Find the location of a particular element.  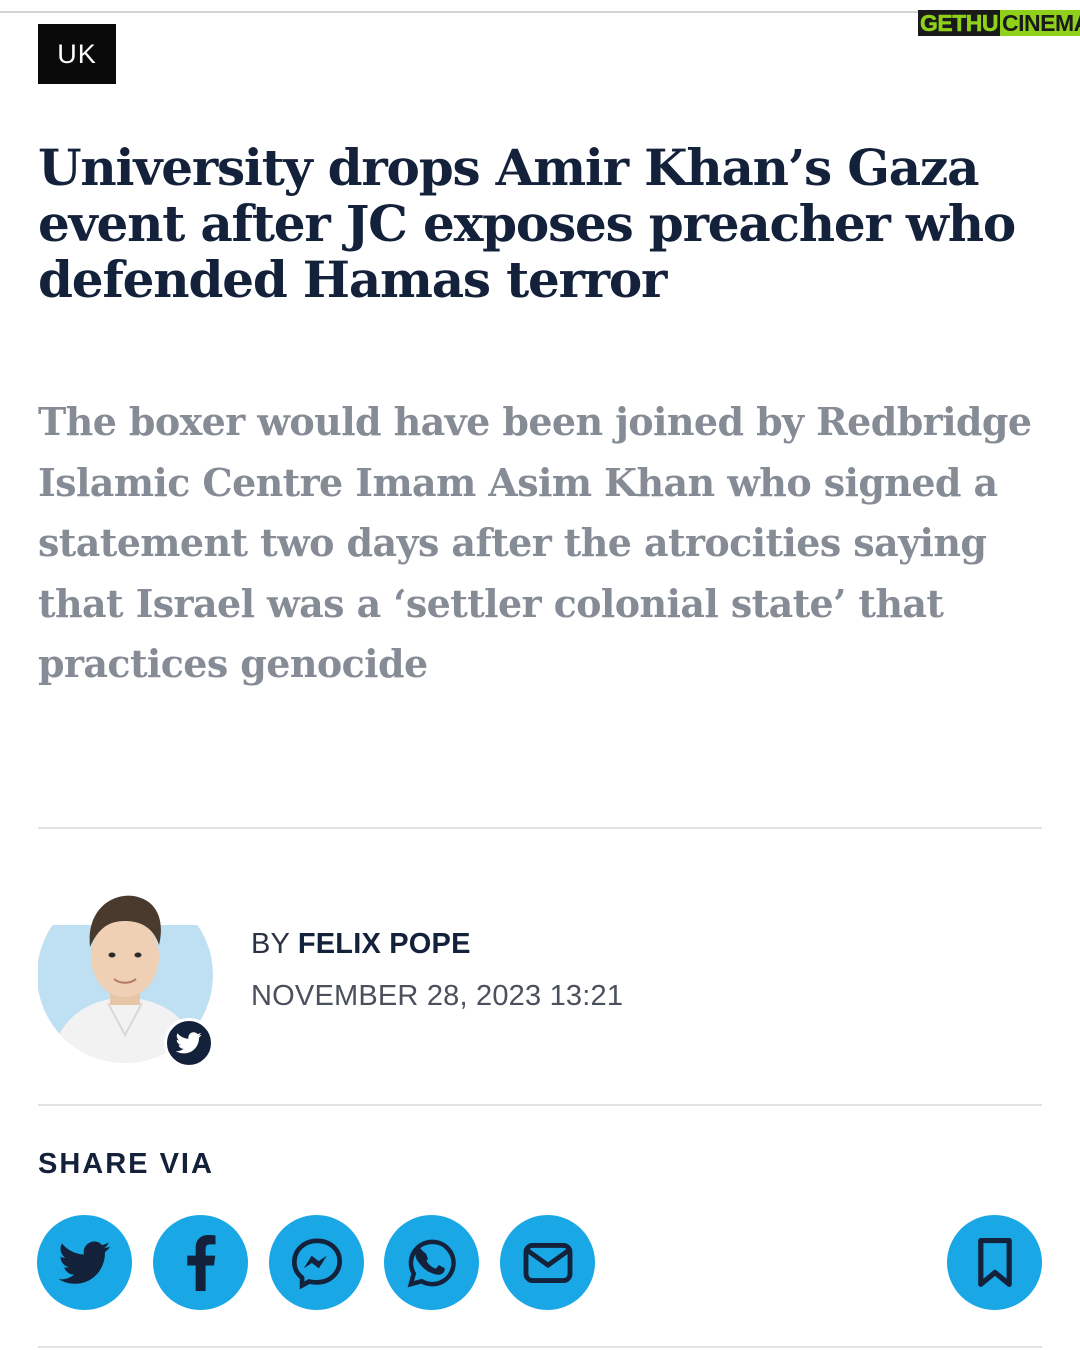

share-email-button is located at coordinates (547, 1262).